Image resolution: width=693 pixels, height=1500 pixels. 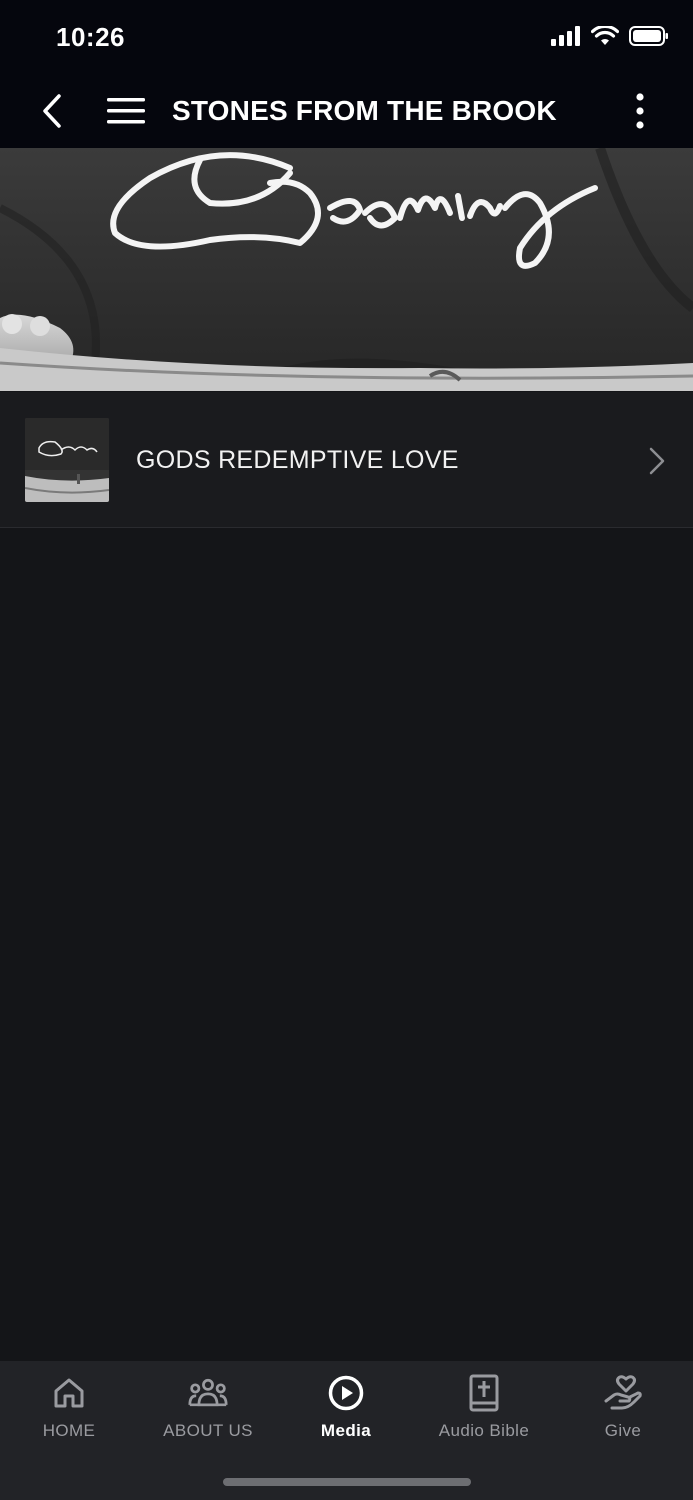 What do you see at coordinates (347, 1482) in the screenshot?
I see `home-indicator` at bounding box center [347, 1482].